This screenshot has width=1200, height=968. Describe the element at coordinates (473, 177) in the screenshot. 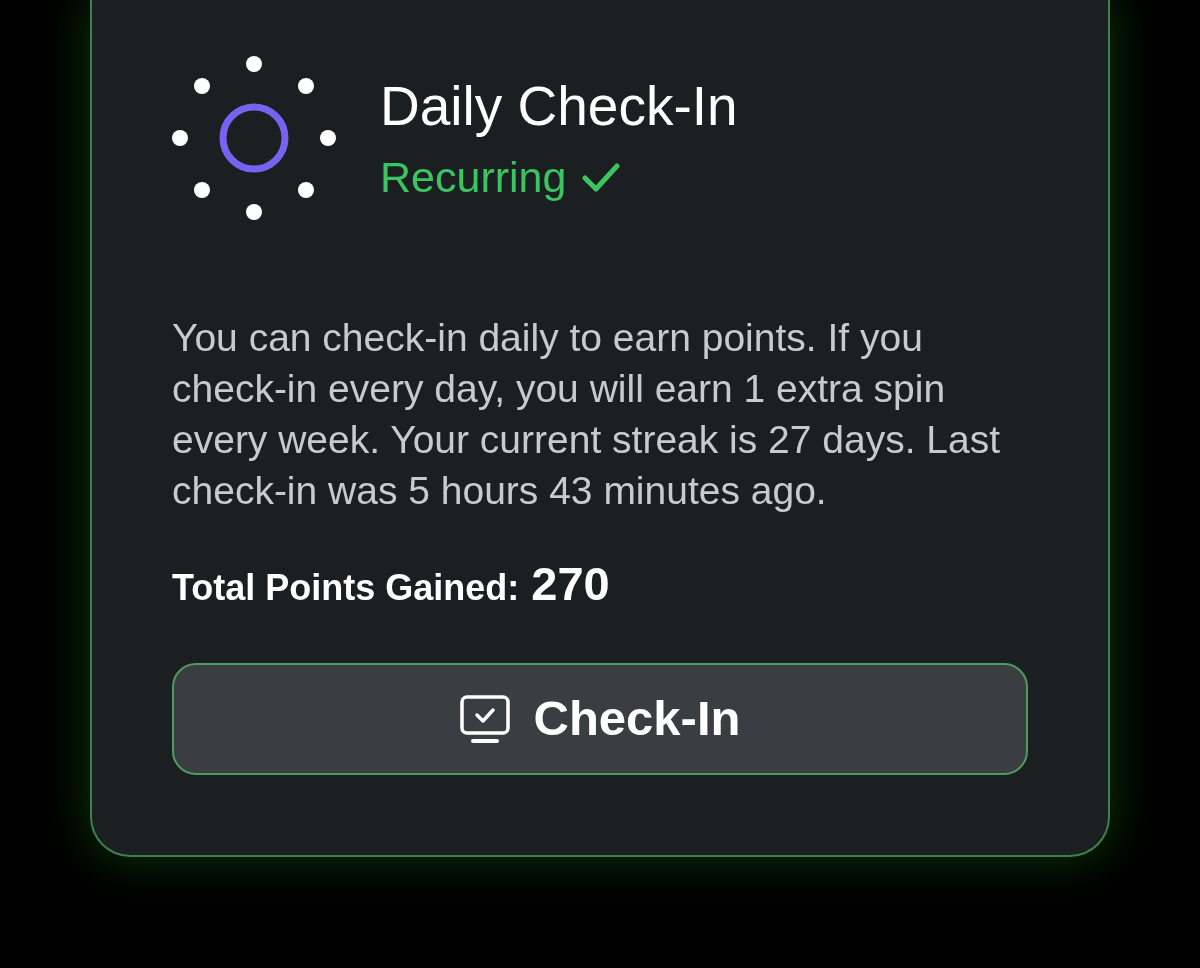

I see `status-text: Recurring` at that location.